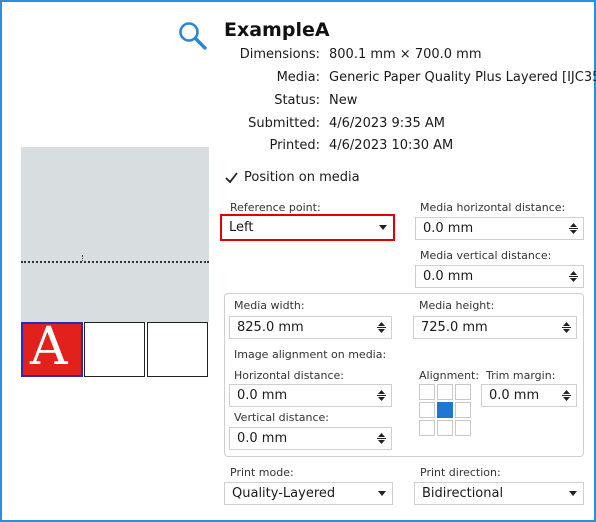 Image resolution: width=596 pixels, height=522 pixels. What do you see at coordinates (499, 228) in the screenshot?
I see `media-h-distance-input: 0.0 mm` at bounding box center [499, 228].